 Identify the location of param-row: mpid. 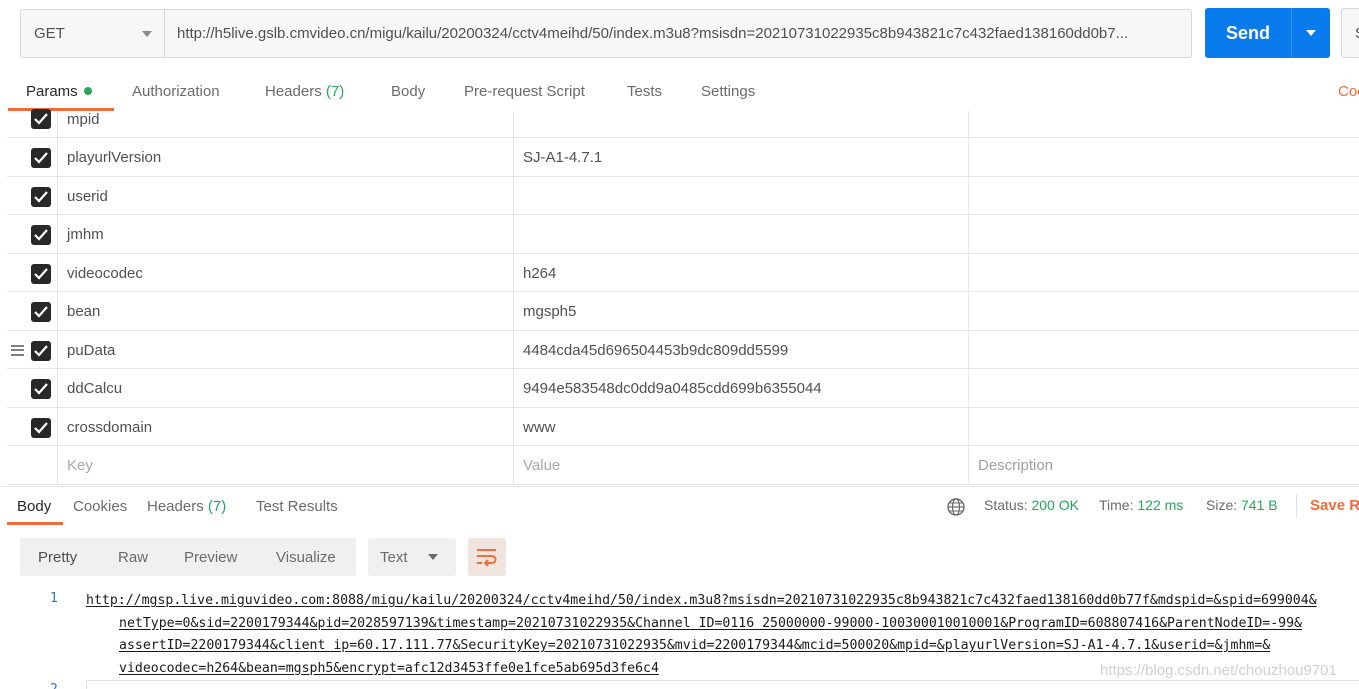
(683, 123).